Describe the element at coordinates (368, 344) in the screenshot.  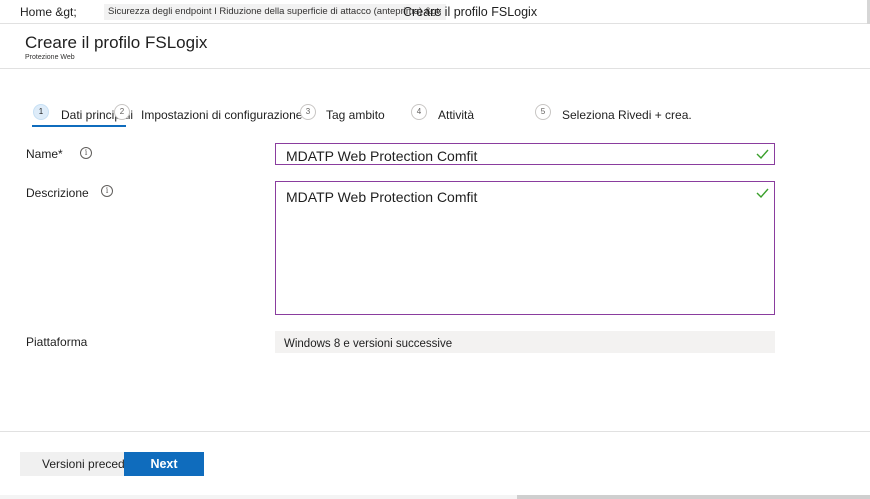
I see `platform-value: Windows 8 e versioni successive` at that location.